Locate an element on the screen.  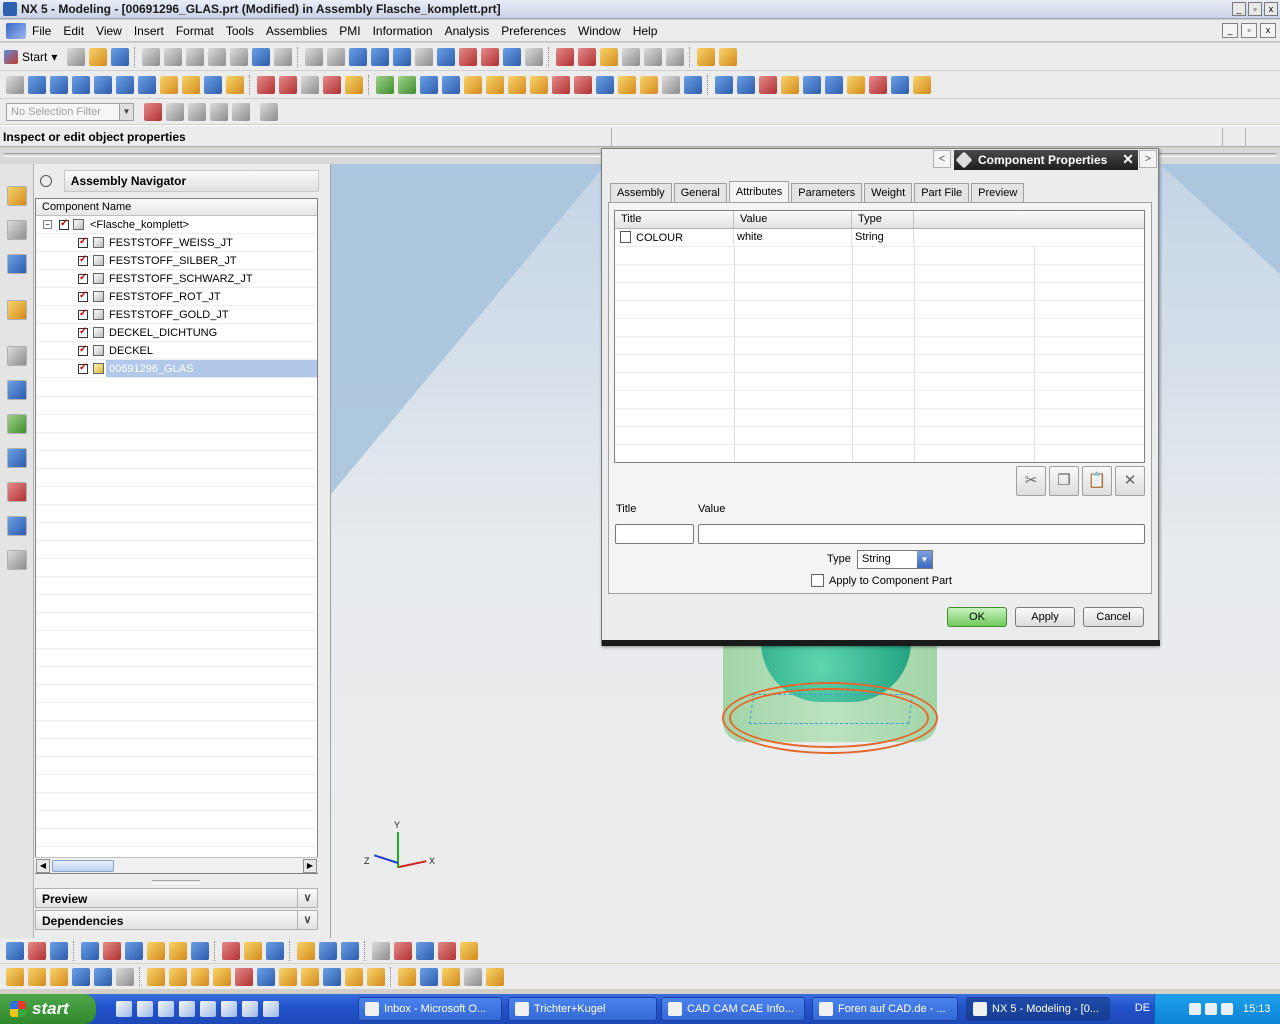
manufacturing-wizards-tab-icon is located at coordinates (17, 458).